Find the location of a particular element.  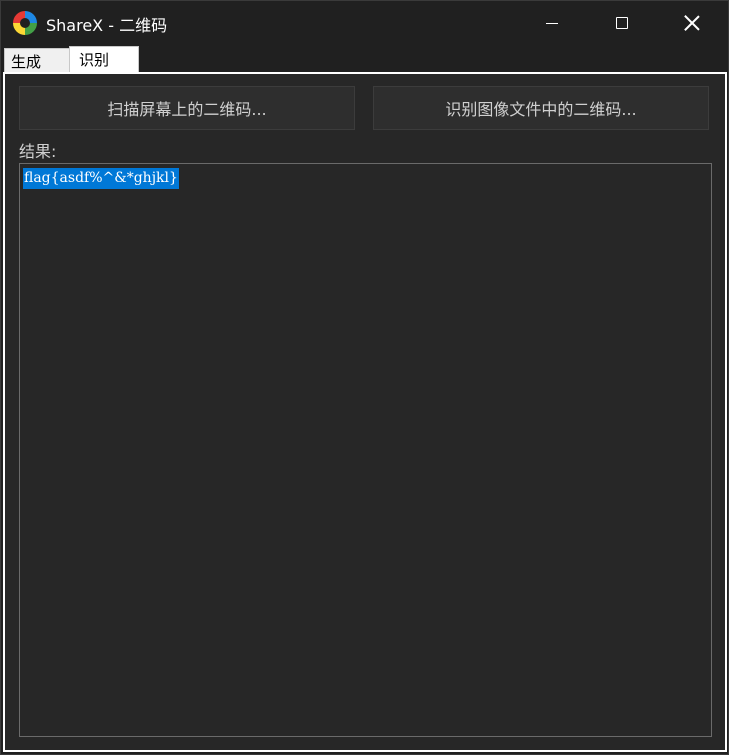

close-icon is located at coordinates (692, 23).